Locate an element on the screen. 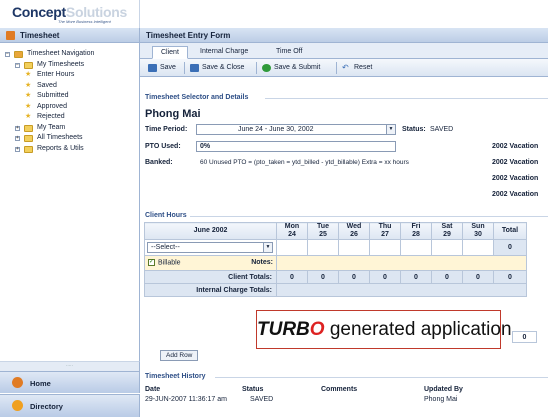  employee-name: Phong Mai is located at coordinates (173, 114).